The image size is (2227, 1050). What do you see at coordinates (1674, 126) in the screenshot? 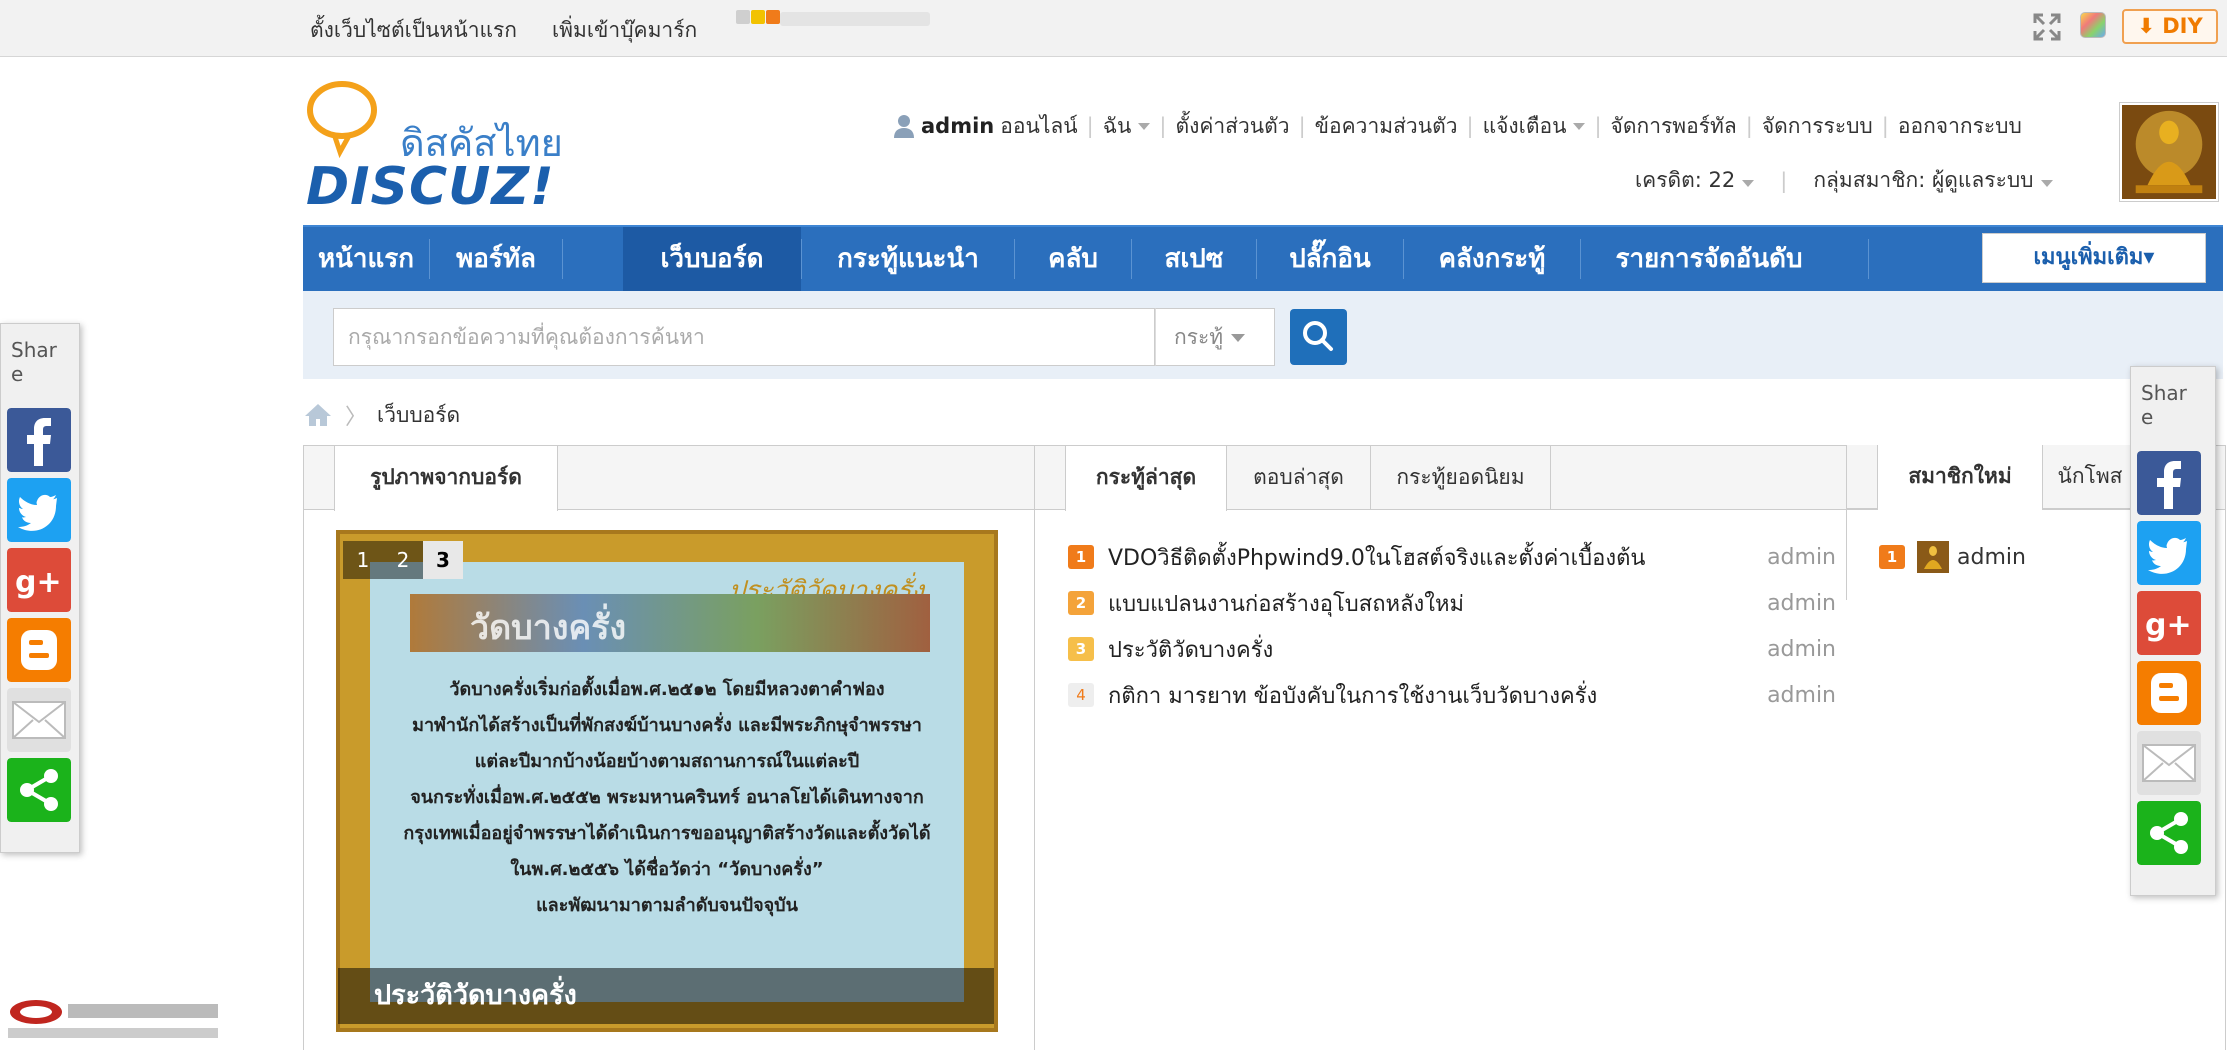
I see `menu-portal-admin: จัดการพอร์ทัล` at bounding box center [1674, 126].